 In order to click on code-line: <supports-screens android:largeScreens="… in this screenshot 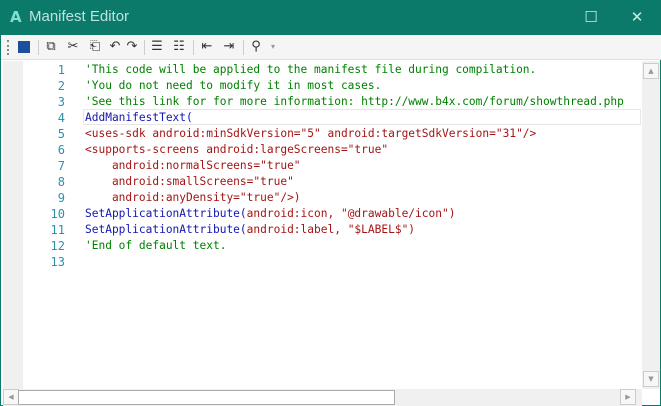, I will do `click(236, 150)`.